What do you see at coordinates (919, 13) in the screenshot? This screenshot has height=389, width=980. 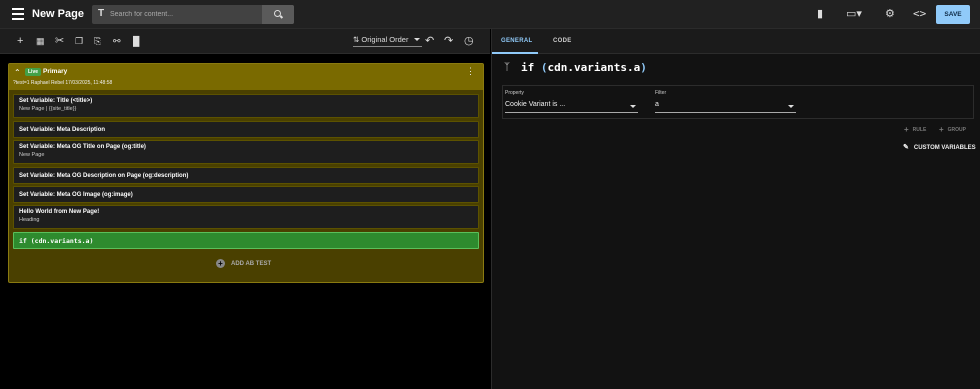 I see `code-view-icon: <>` at bounding box center [919, 13].